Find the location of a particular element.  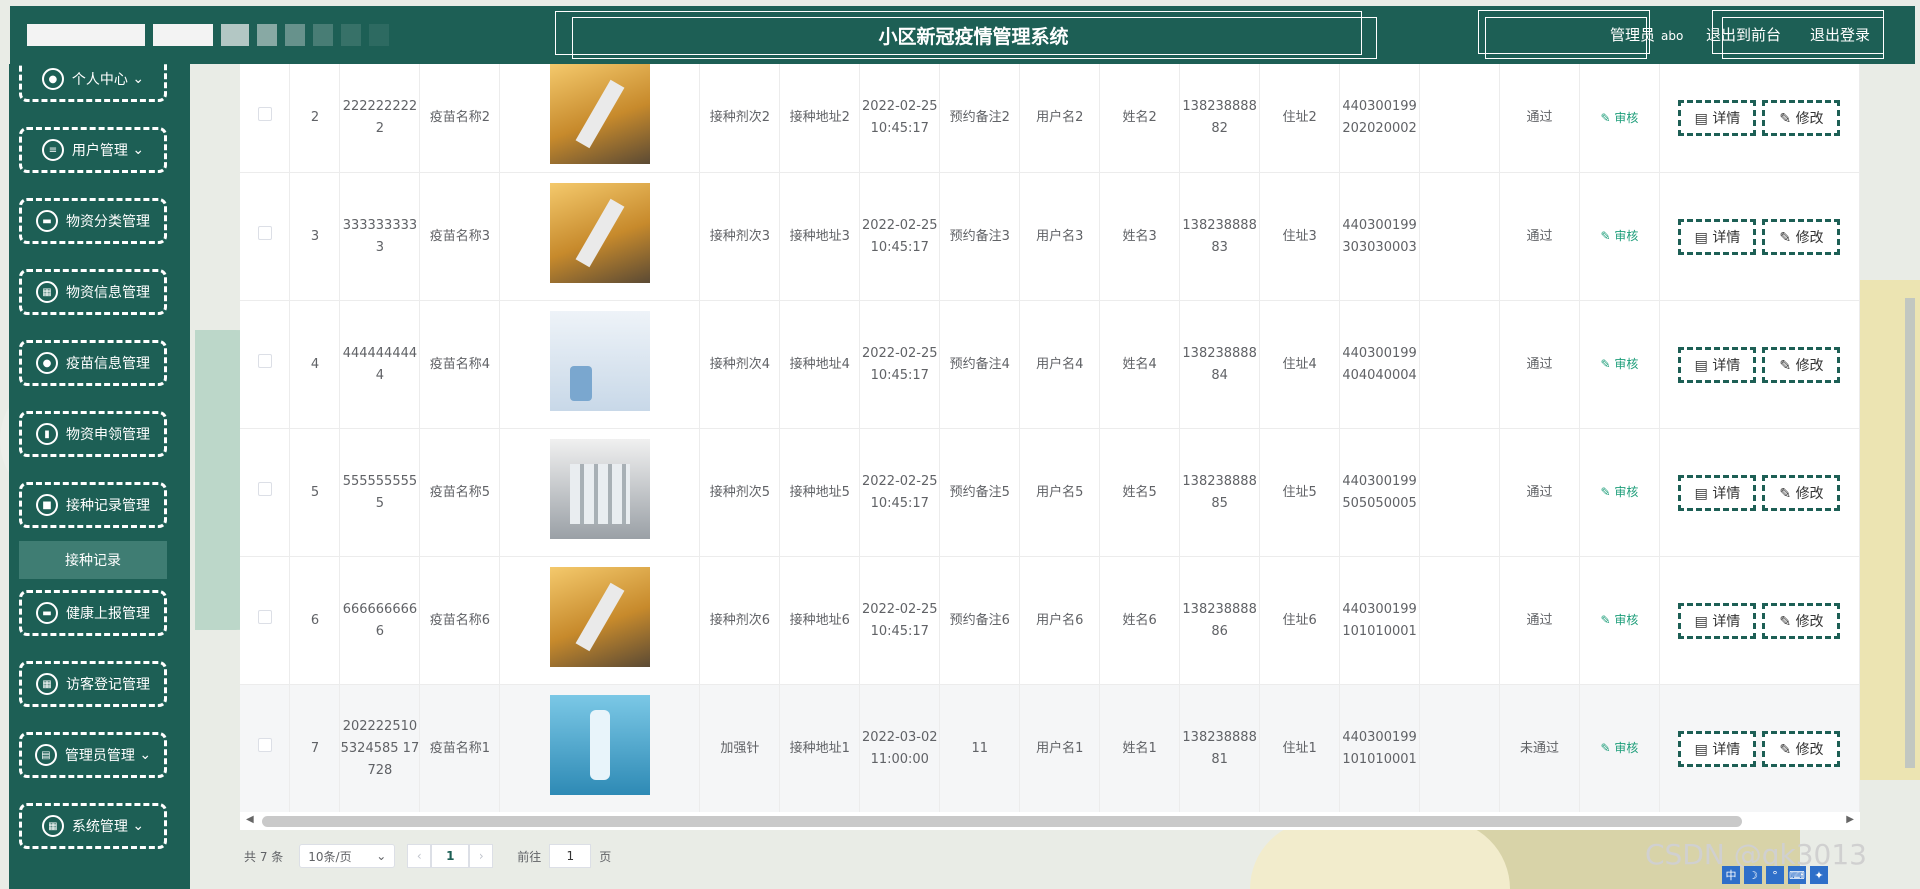

row-index: 3 is located at coordinates (315, 236).